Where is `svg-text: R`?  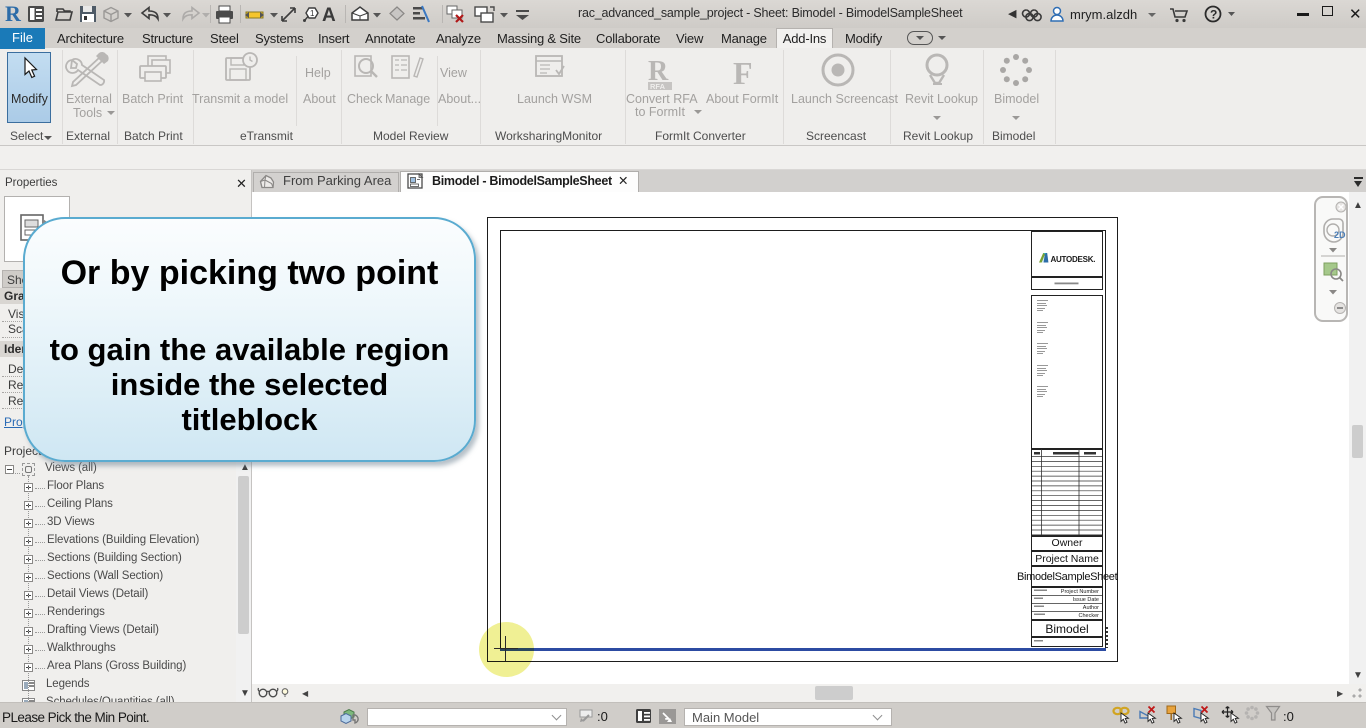 svg-text: R is located at coordinates (13, 13).